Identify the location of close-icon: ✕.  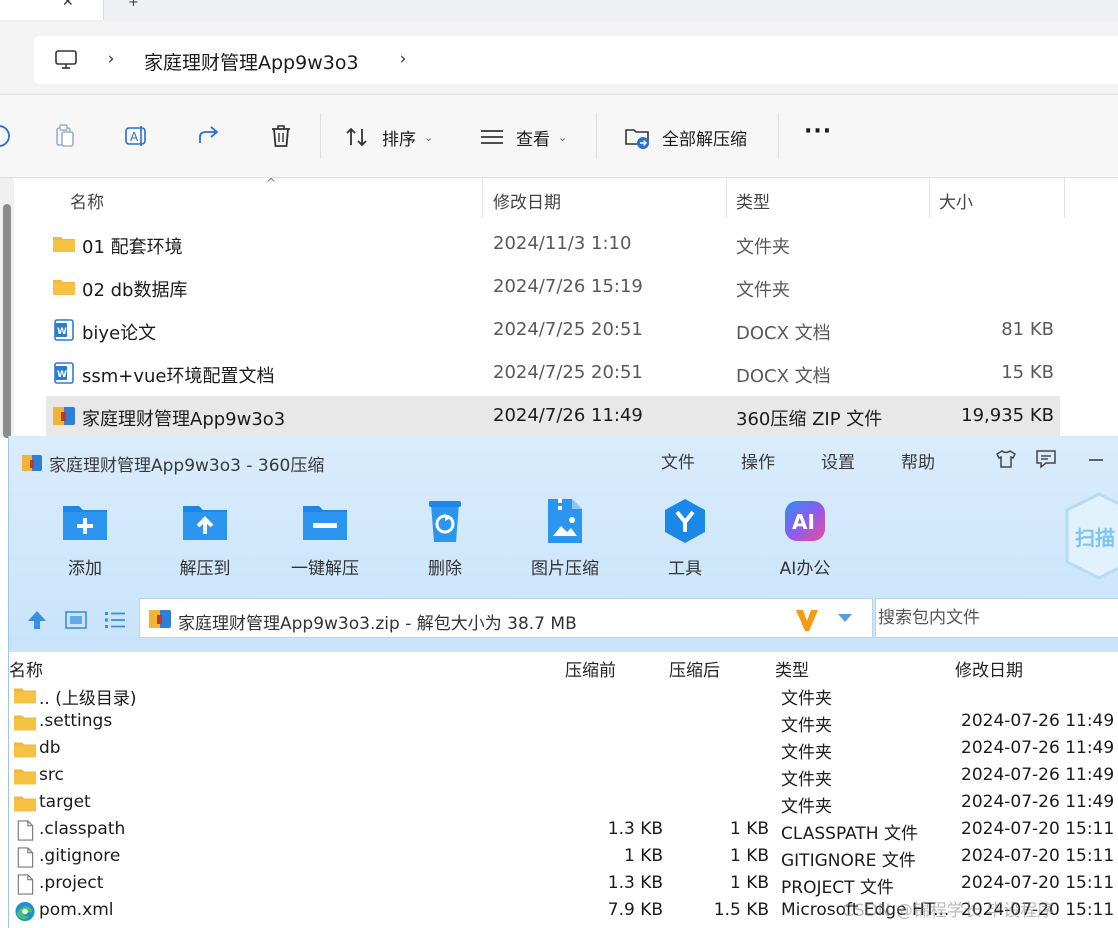
(70, 5).